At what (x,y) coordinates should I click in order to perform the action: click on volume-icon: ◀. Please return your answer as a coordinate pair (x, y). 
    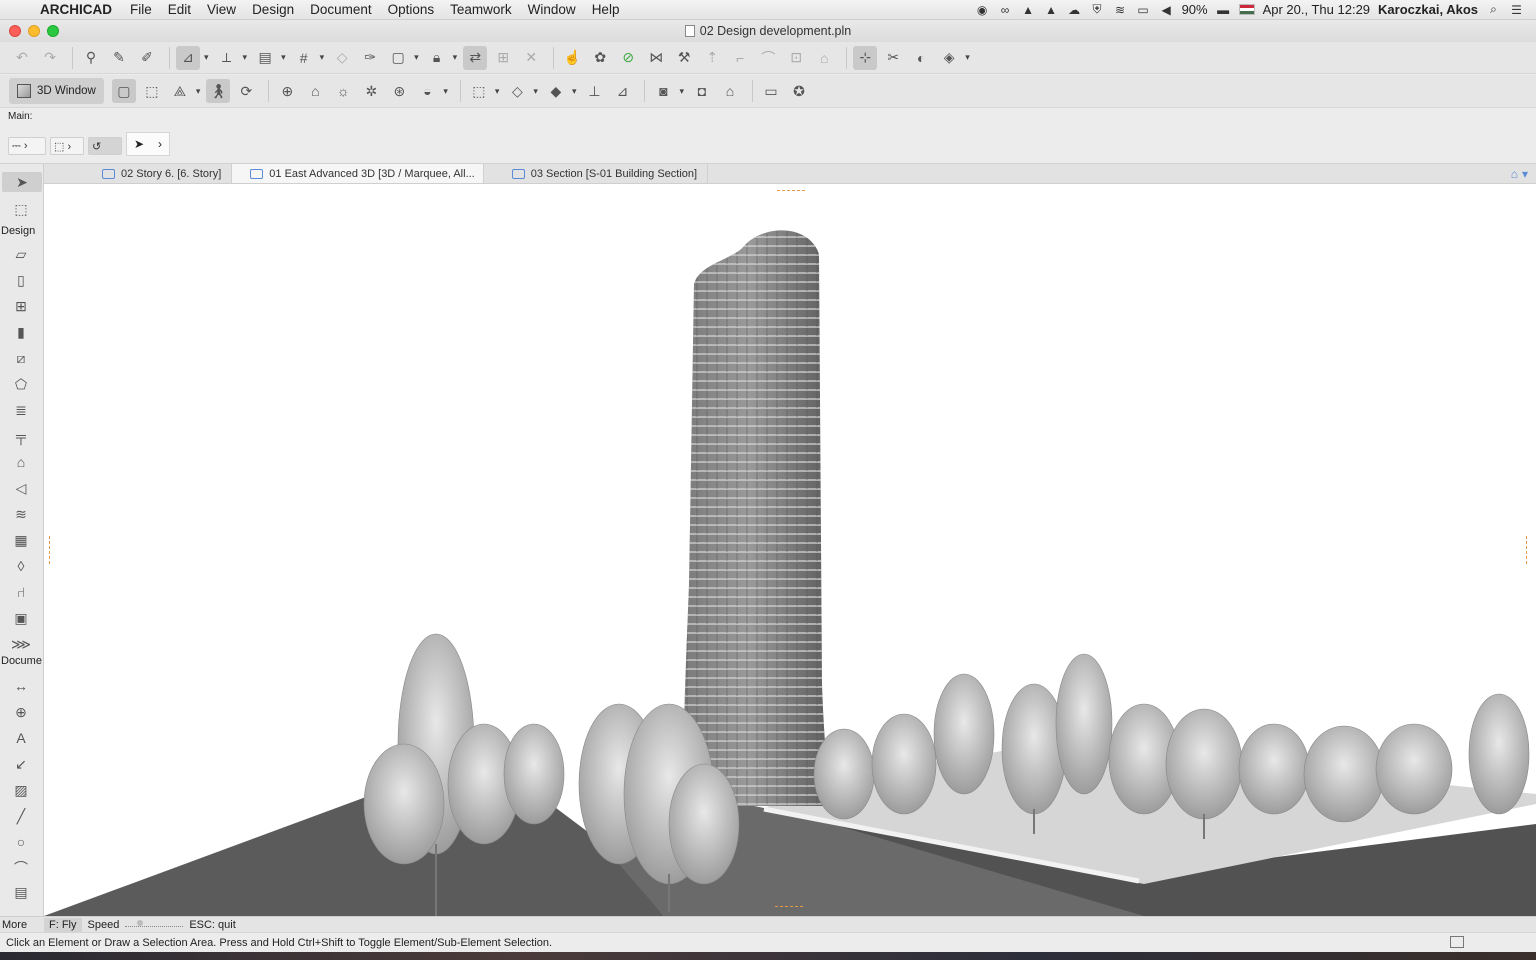
    Looking at the image, I should click on (1166, 10).